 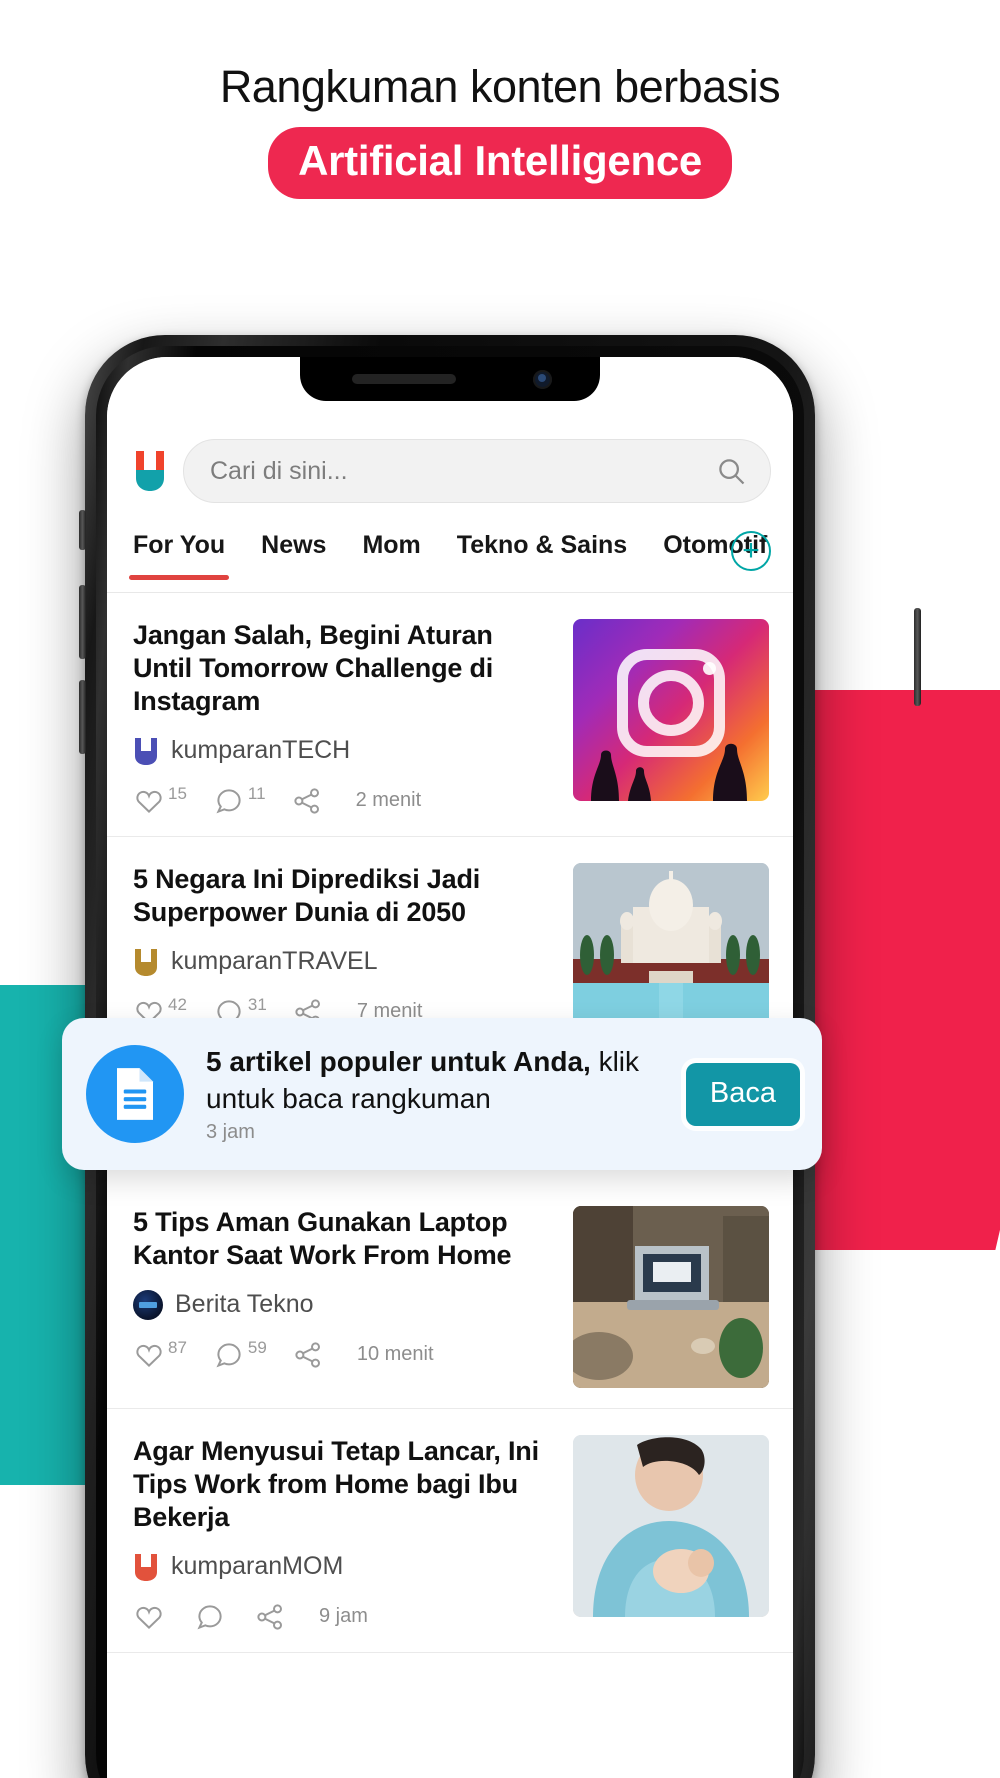 What do you see at coordinates (82, 717) in the screenshot?
I see `phone-volume-down-button` at bounding box center [82, 717].